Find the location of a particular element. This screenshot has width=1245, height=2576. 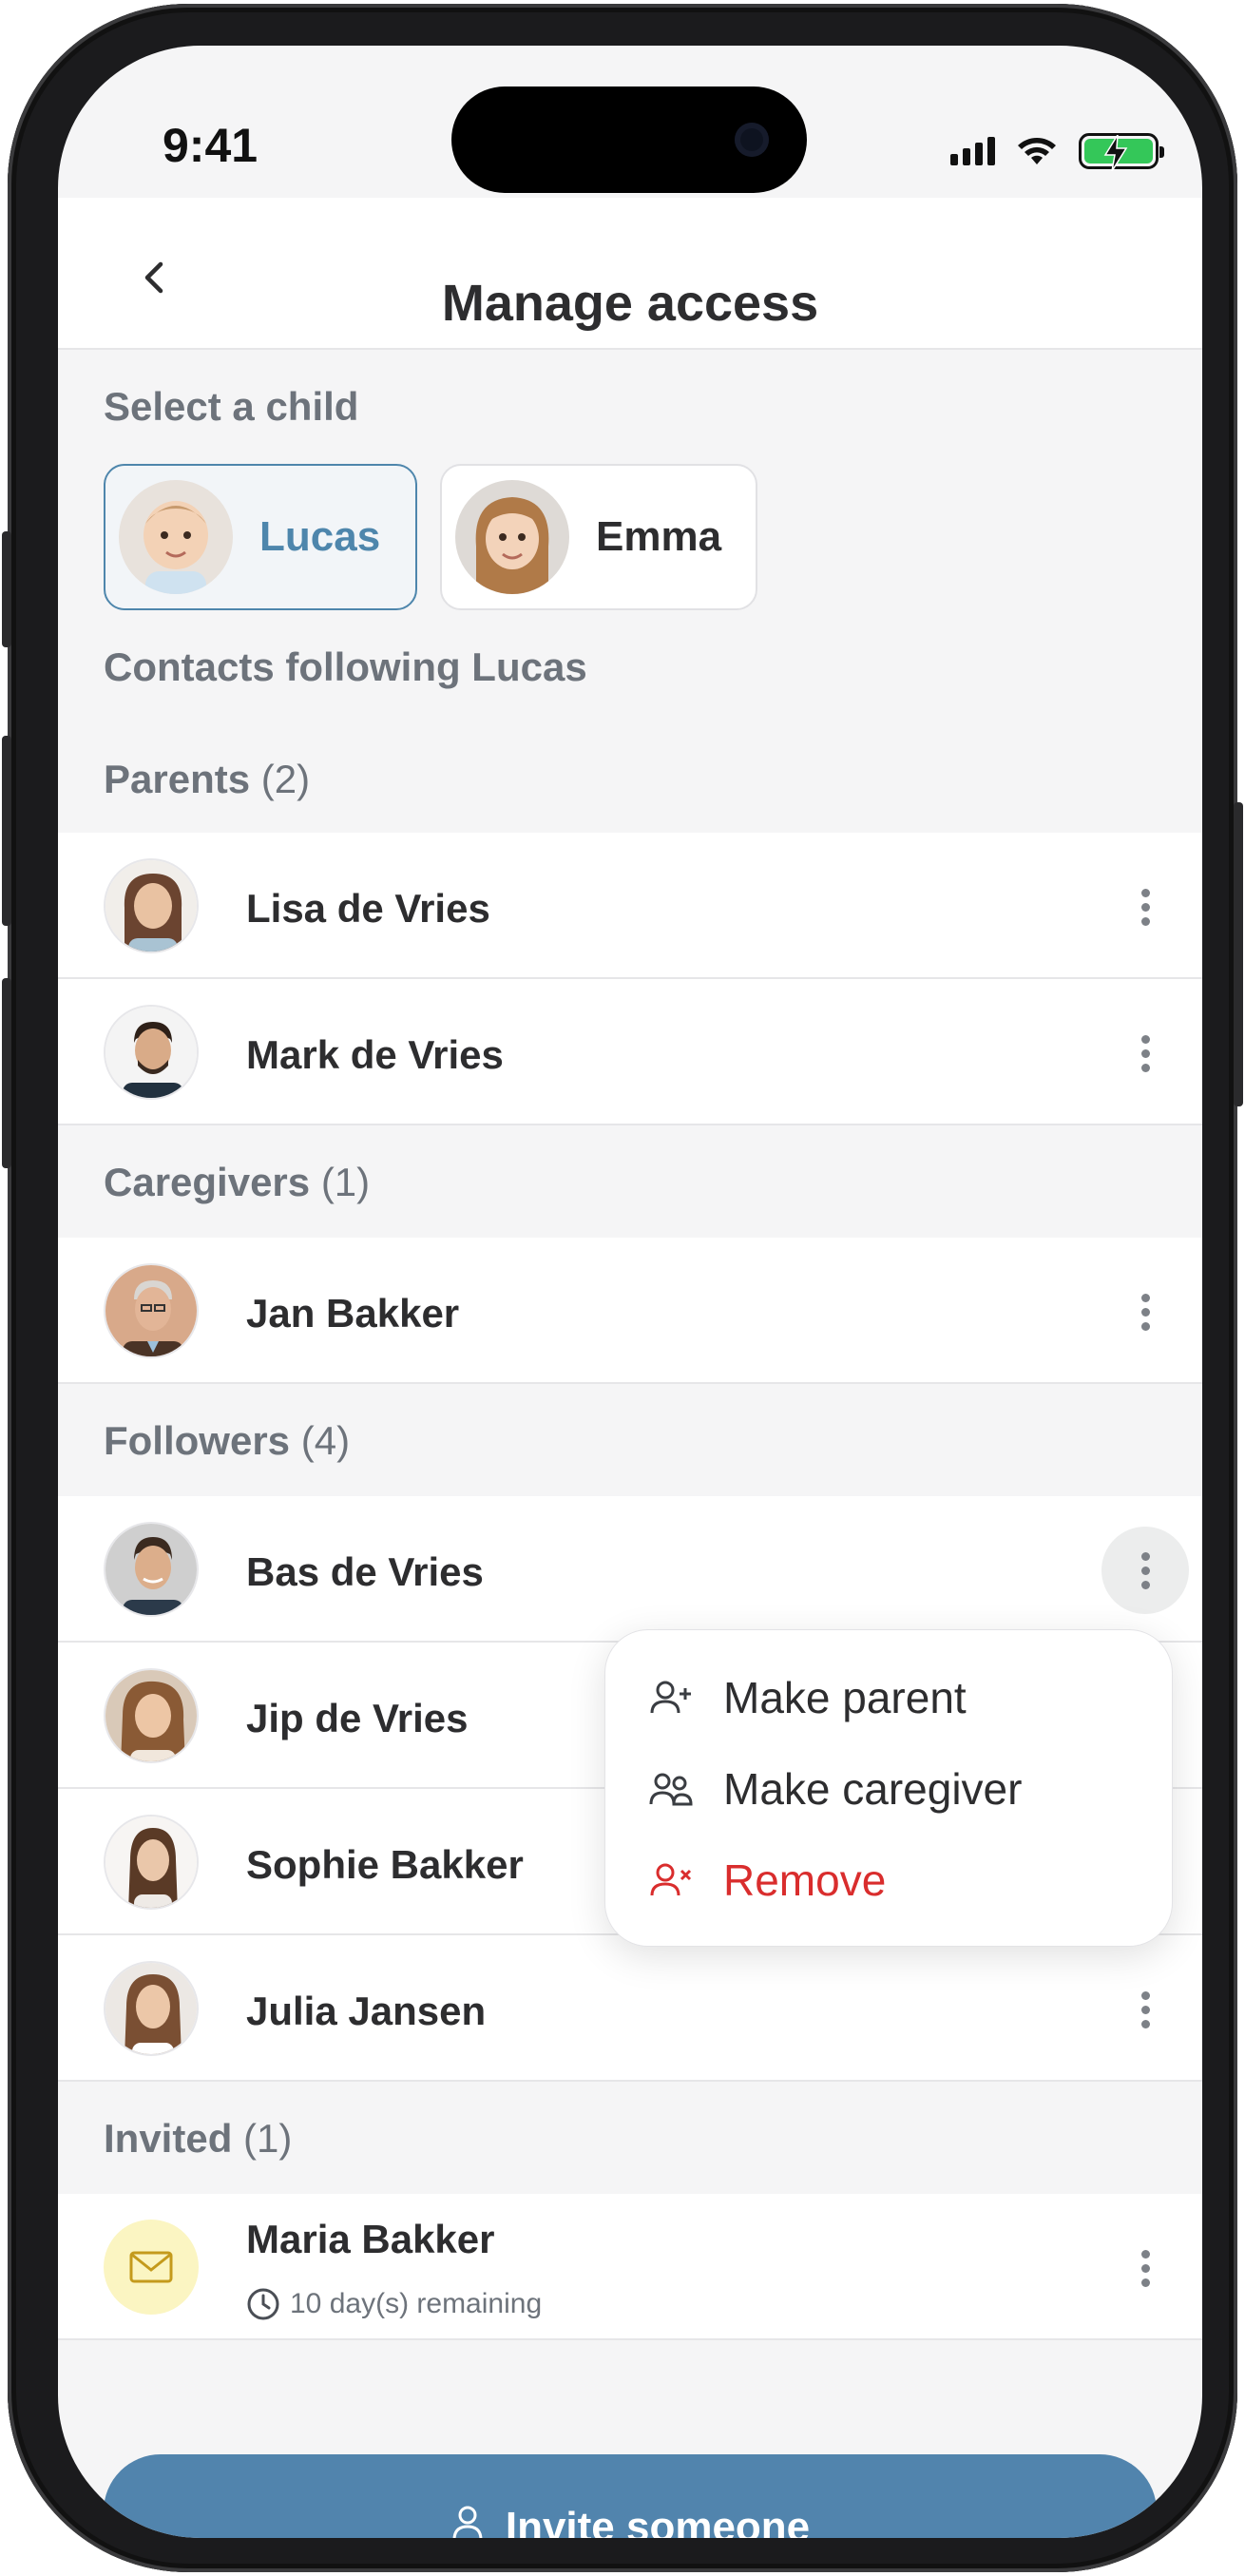

menu-item-make-caregiver: Make caregiver is located at coordinates (835, 1789).